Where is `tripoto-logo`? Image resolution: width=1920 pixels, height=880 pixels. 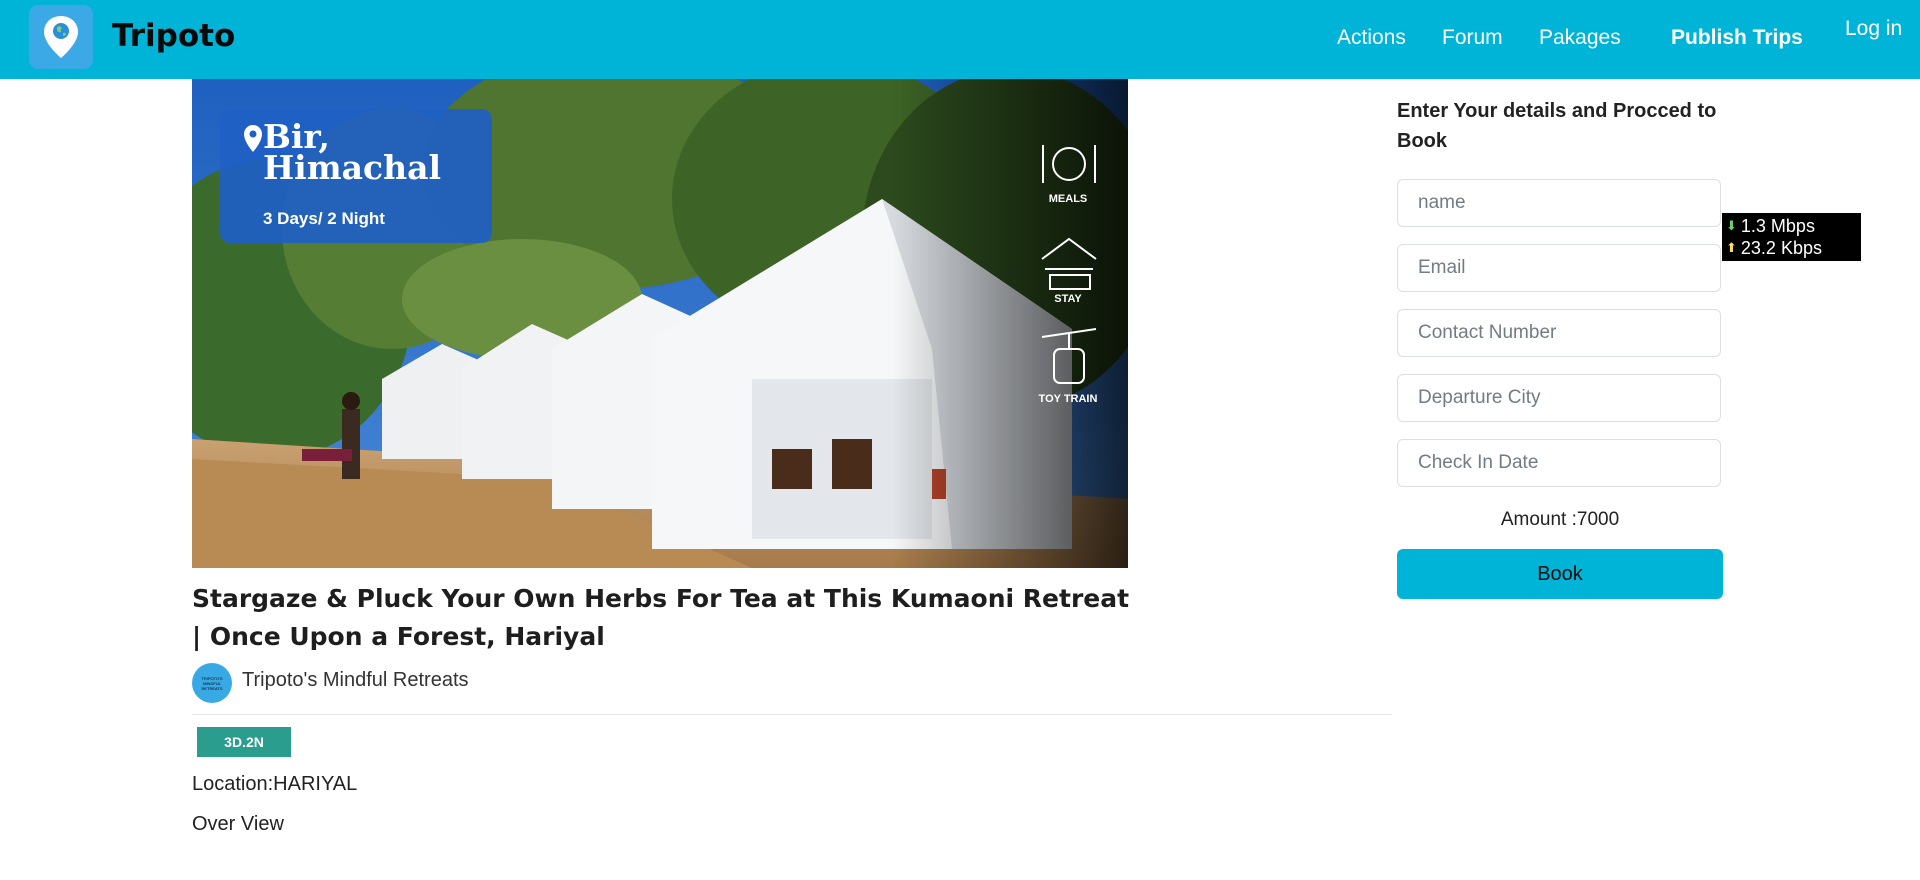
tripoto-logo is located at coordinates (61, 37).